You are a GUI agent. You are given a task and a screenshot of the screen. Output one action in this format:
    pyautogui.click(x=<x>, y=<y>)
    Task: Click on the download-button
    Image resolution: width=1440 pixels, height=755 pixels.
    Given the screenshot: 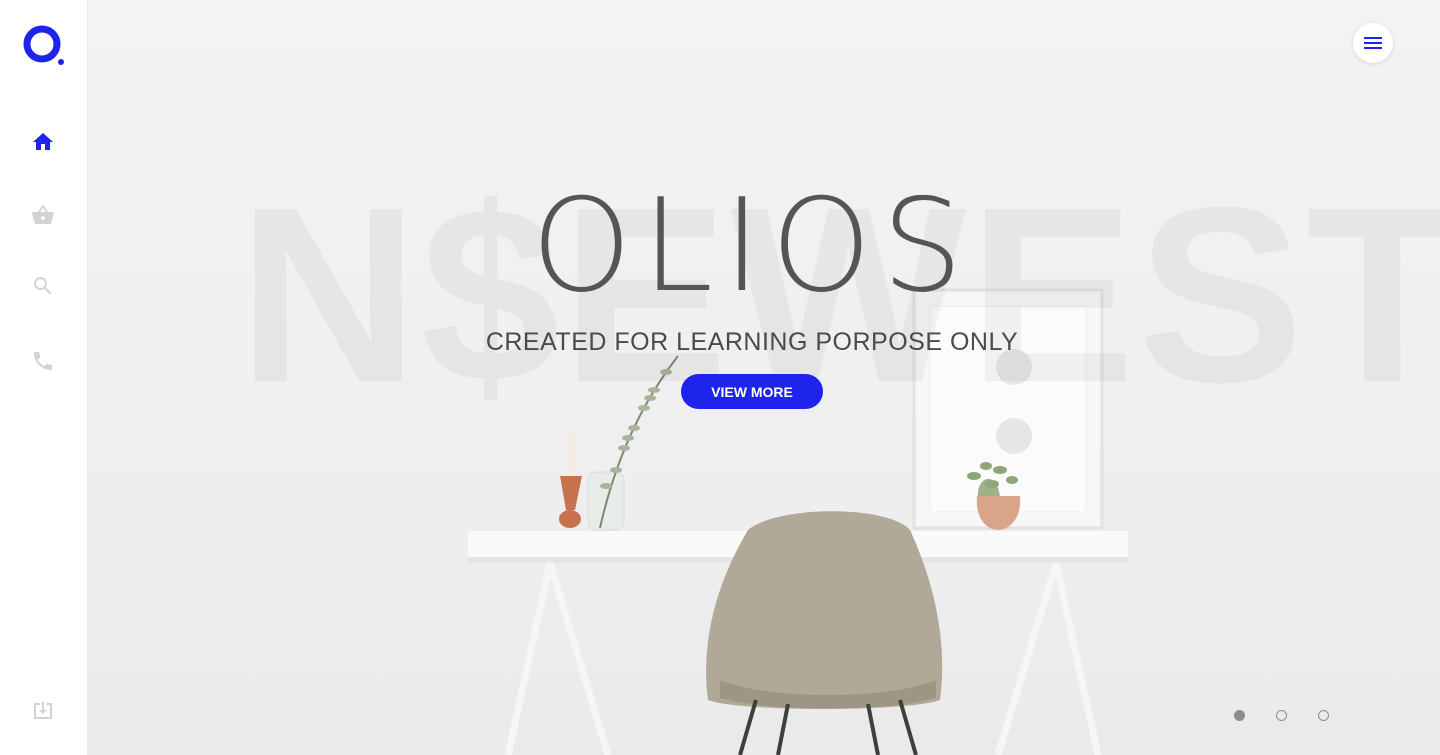 What is the action you would take?
    pyautogui.click(x=43, y=711)
    